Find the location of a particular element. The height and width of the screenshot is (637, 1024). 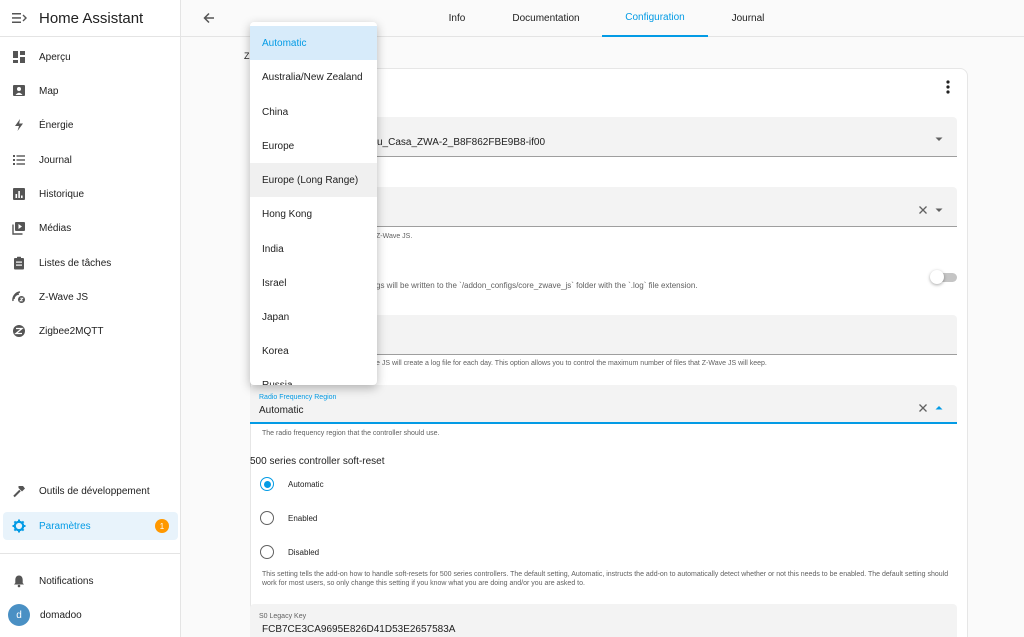

sidebar-item-label: Paramètres is located at coordinates (65, 526).